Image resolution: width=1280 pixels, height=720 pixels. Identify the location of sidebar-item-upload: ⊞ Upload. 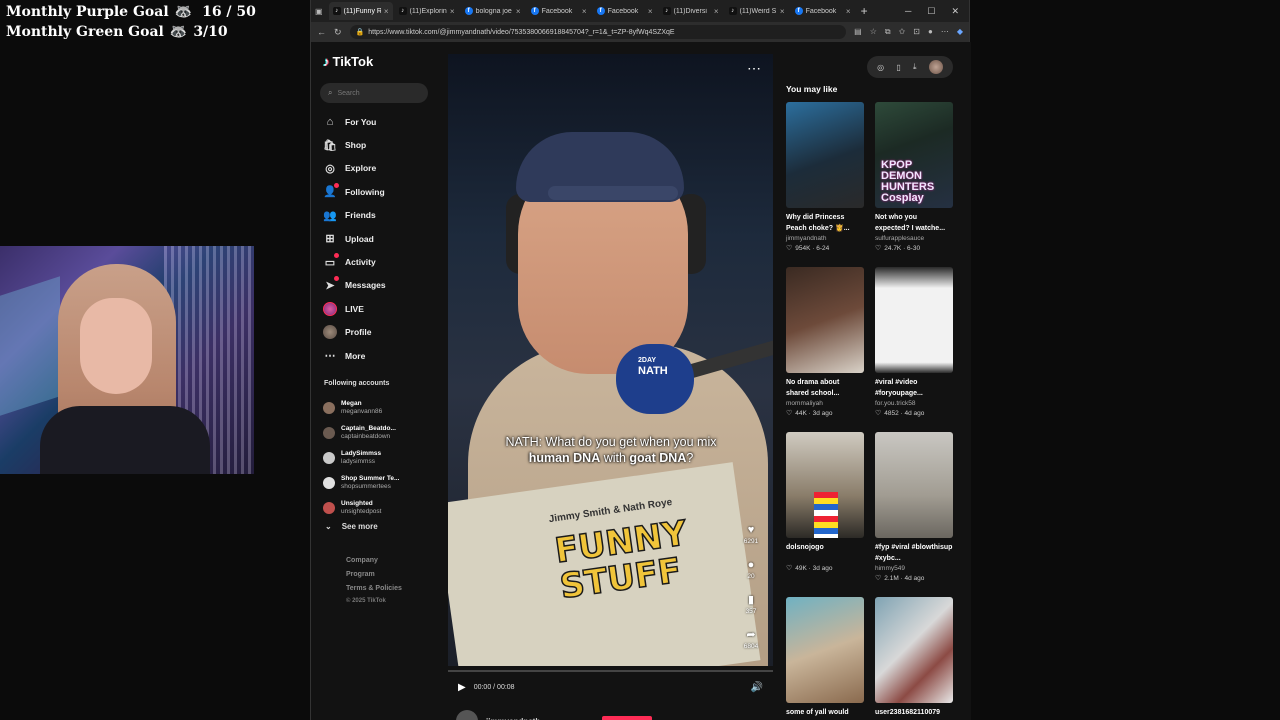
(383, 238).